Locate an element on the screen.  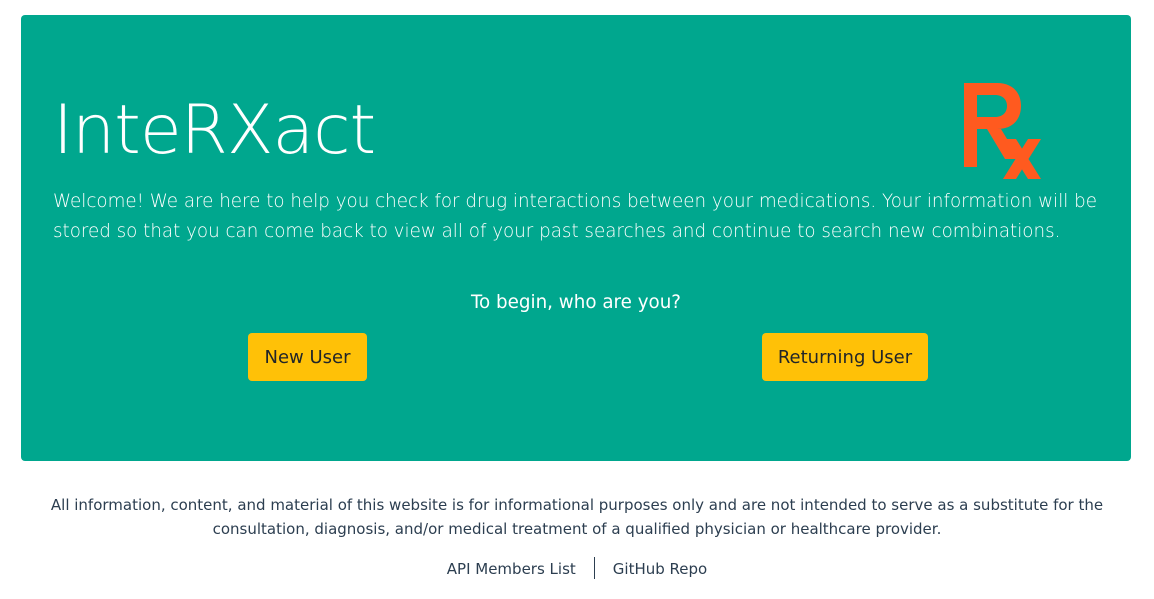
github-repo-link: GitHub Repo is located at coordinates (660, 569).